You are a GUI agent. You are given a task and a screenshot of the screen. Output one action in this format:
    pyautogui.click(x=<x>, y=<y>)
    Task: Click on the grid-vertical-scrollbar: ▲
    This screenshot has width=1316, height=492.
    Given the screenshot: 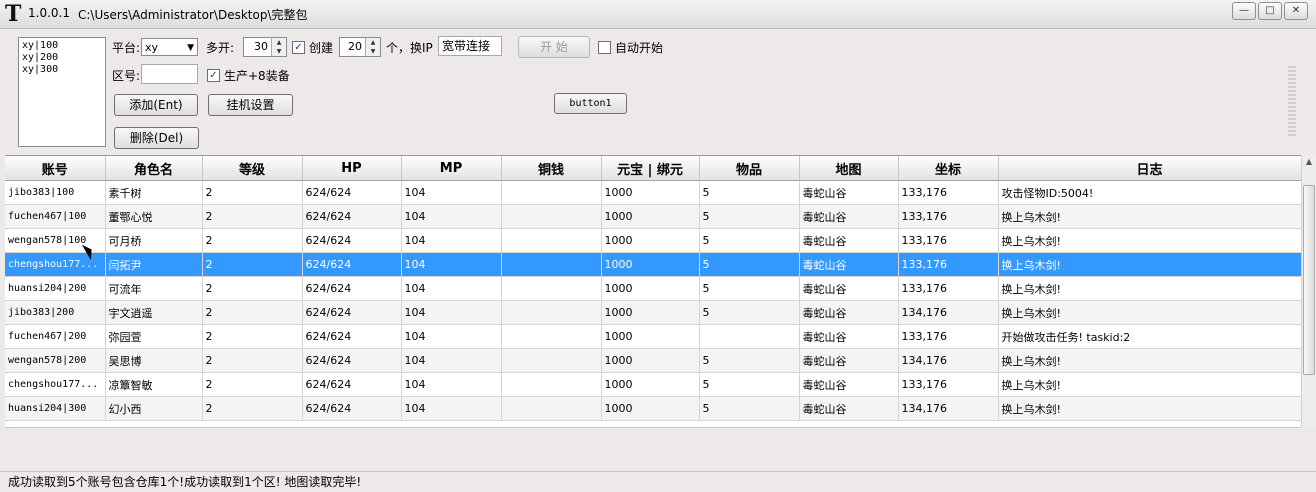 What is the action you would take?
    pyautogui.click(x=1308, y=291)
    